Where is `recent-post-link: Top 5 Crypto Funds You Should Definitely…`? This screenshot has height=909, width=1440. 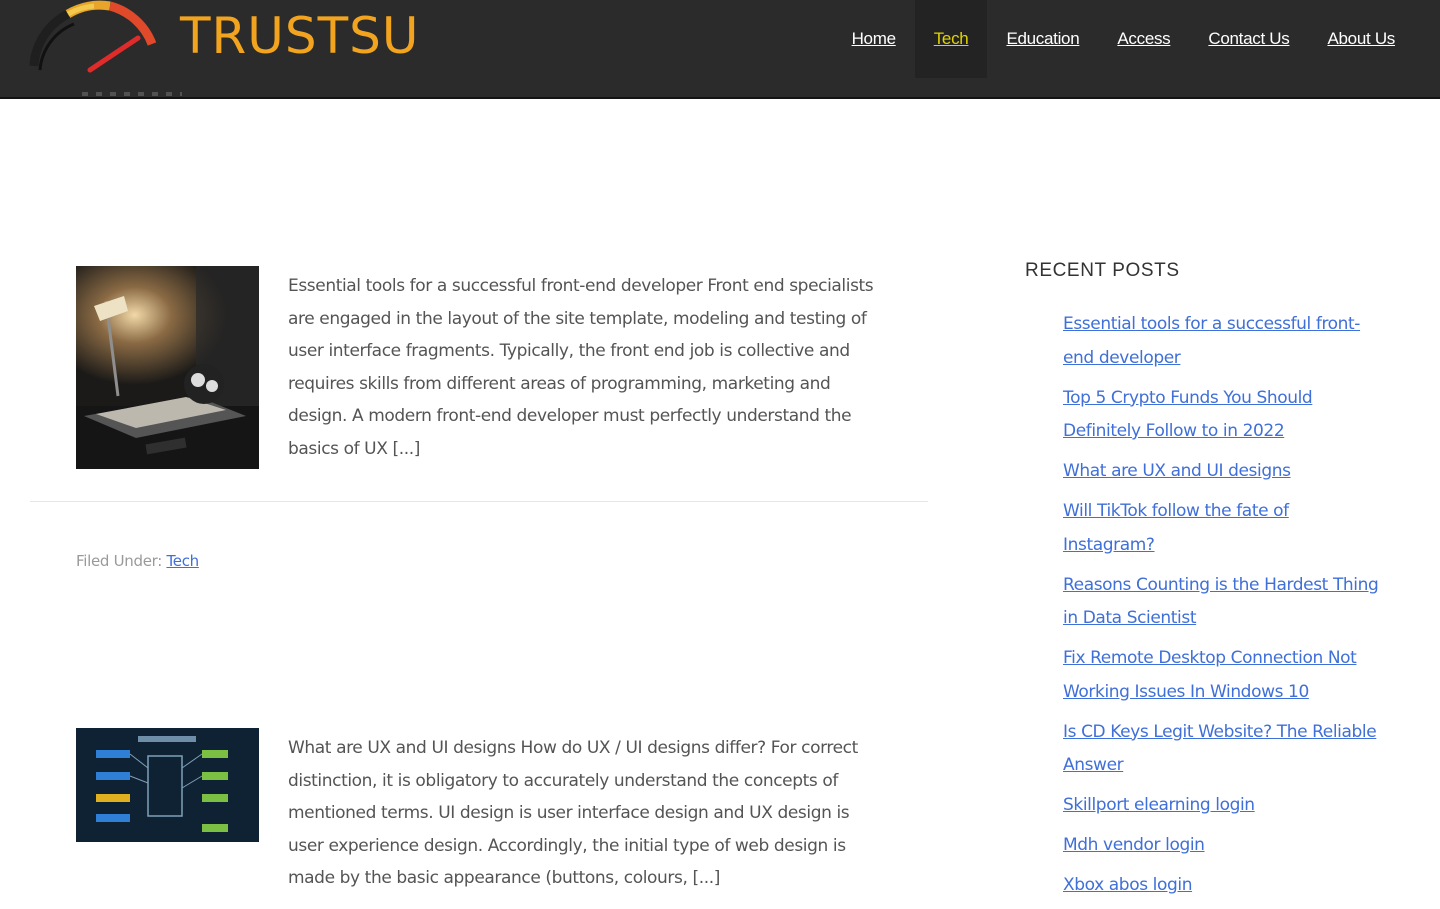 recent-post-link: Top 5 Crypto Funds You Should Definitely… is located at coordinates (1223, 415).